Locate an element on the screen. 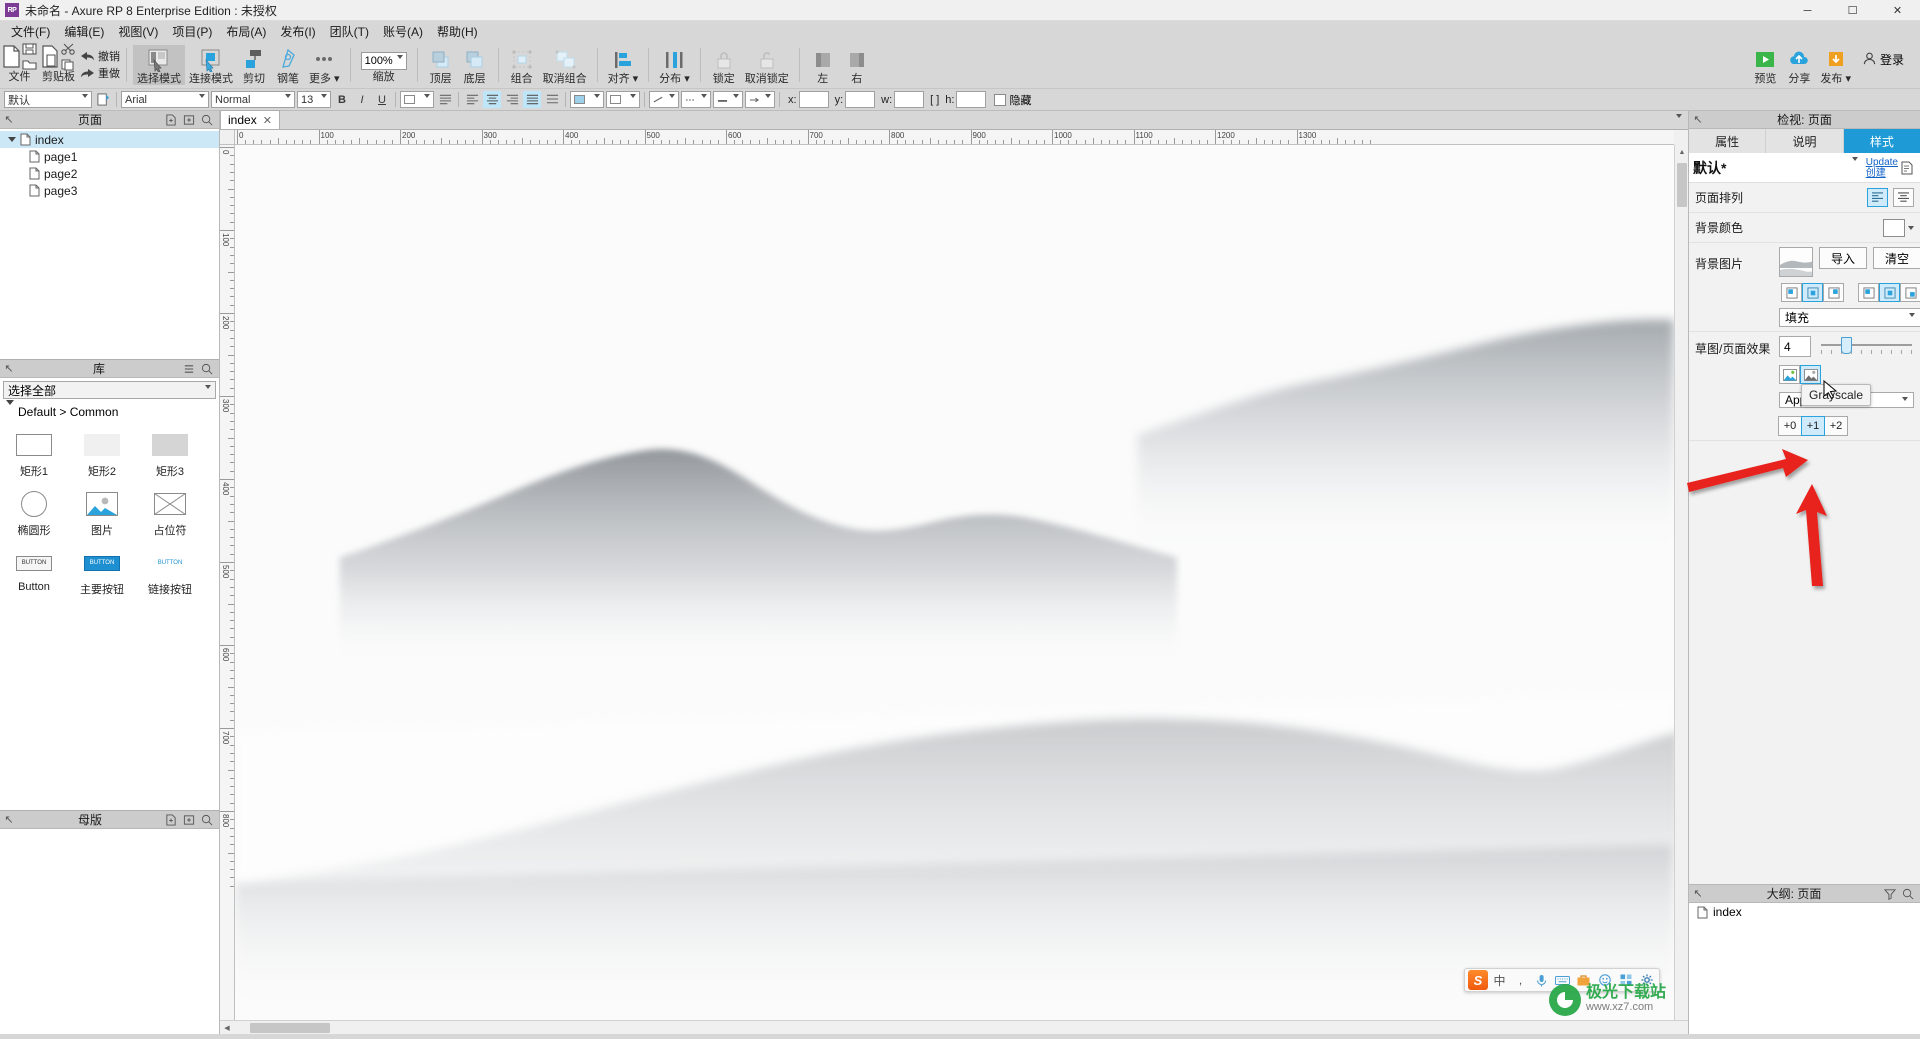 The height and width of the screenshot is (1039, 1920). publish-button: 发布 ▾ is located at coordinates (1835, 65).